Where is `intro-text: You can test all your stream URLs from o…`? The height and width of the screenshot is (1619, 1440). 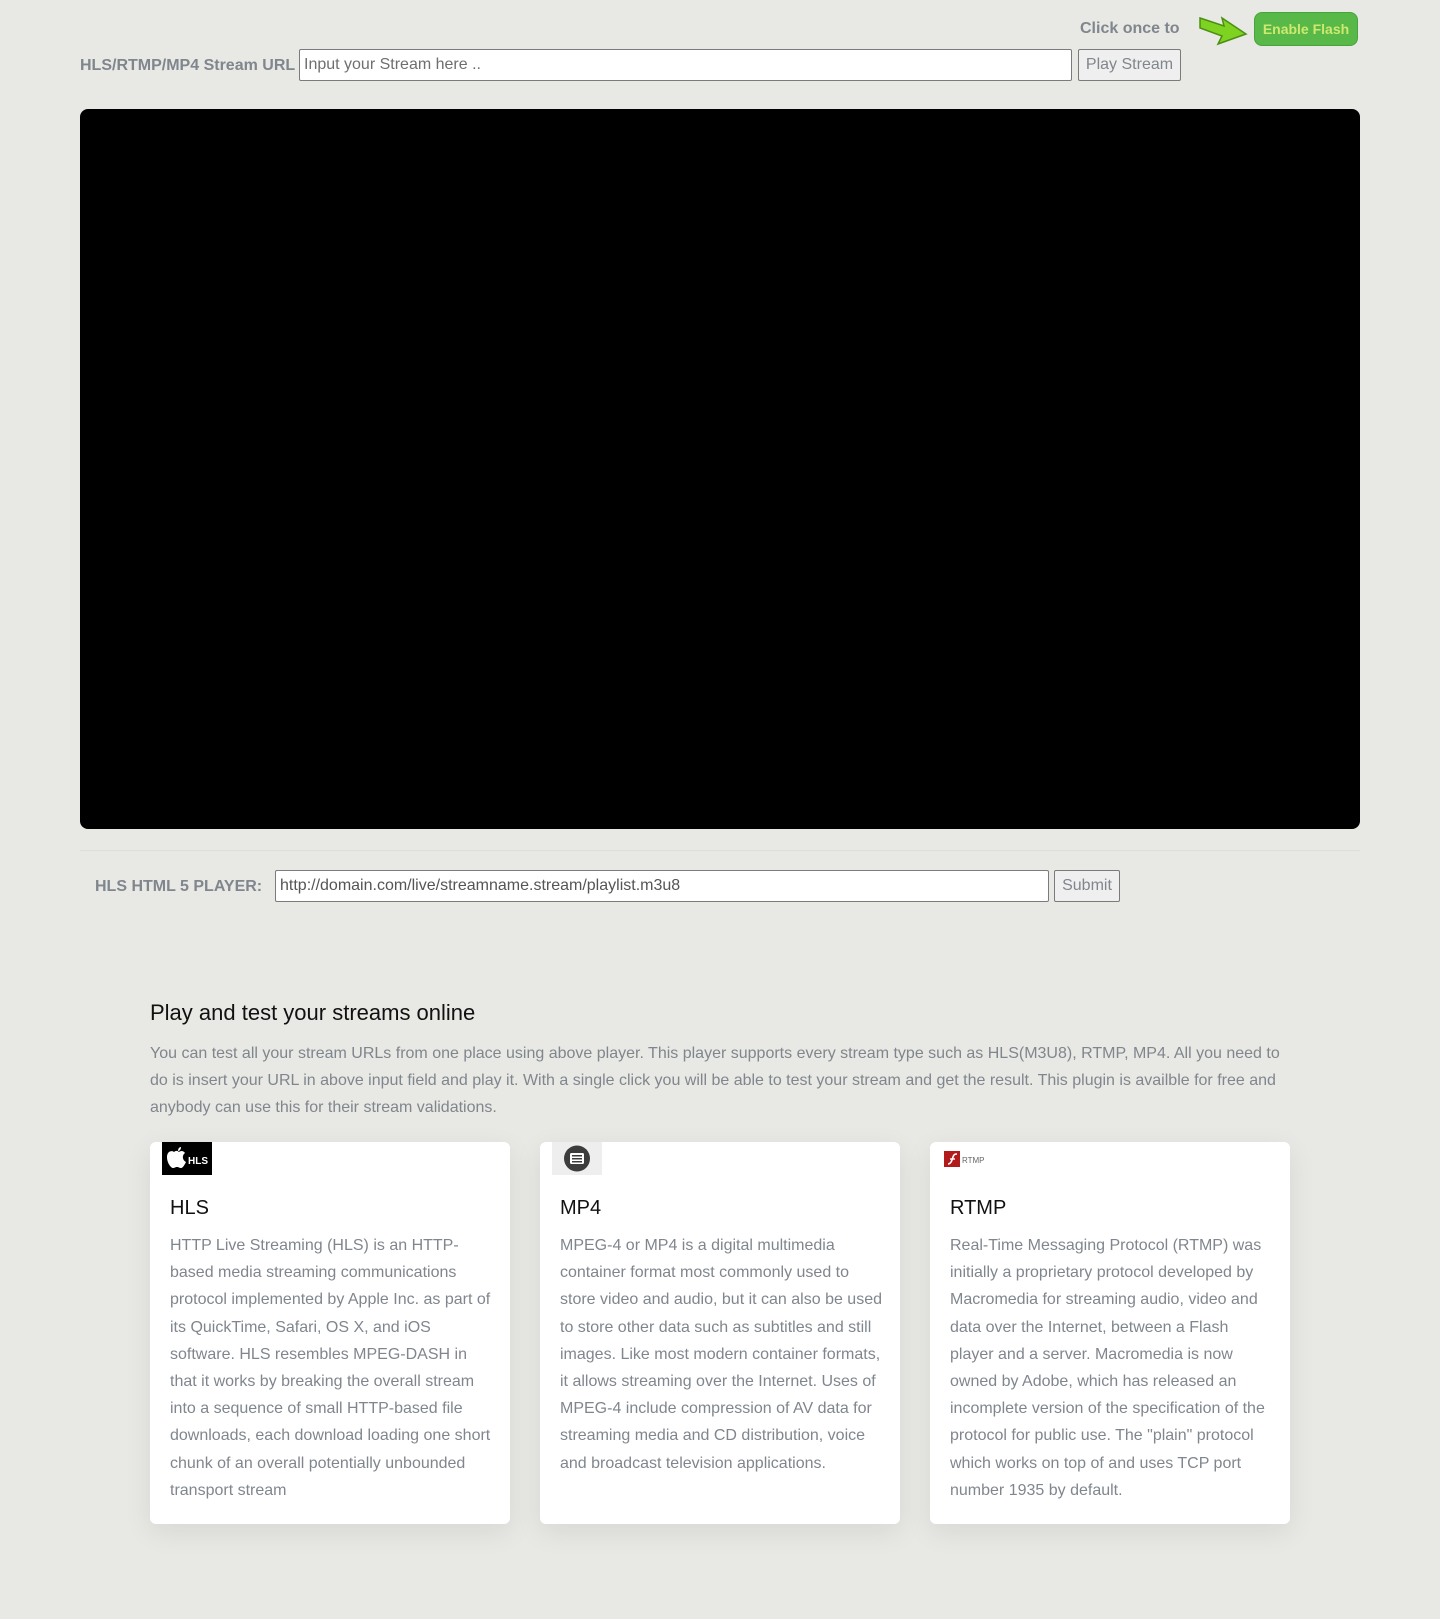 intro-text: You can test all your stream URLs from o… is located at coordinates (715, 1080).